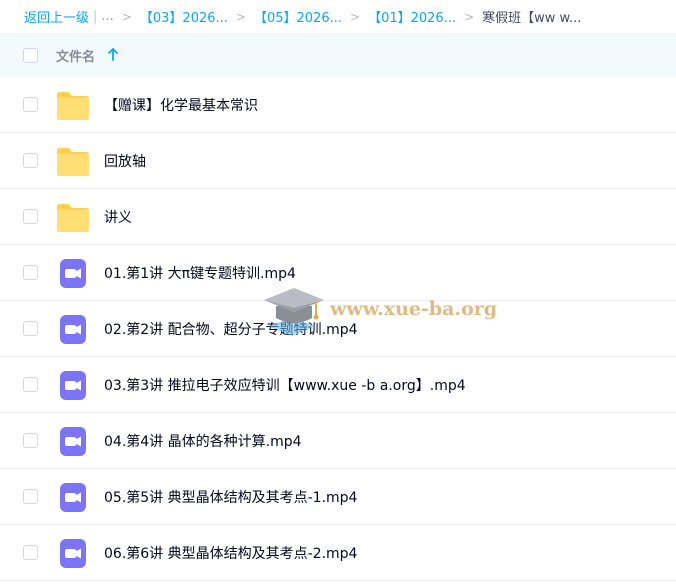  What do you see at coordinates (118, 217) in the screenshot?
I see `file-name: 讲义` at bounding box center [118, 217].